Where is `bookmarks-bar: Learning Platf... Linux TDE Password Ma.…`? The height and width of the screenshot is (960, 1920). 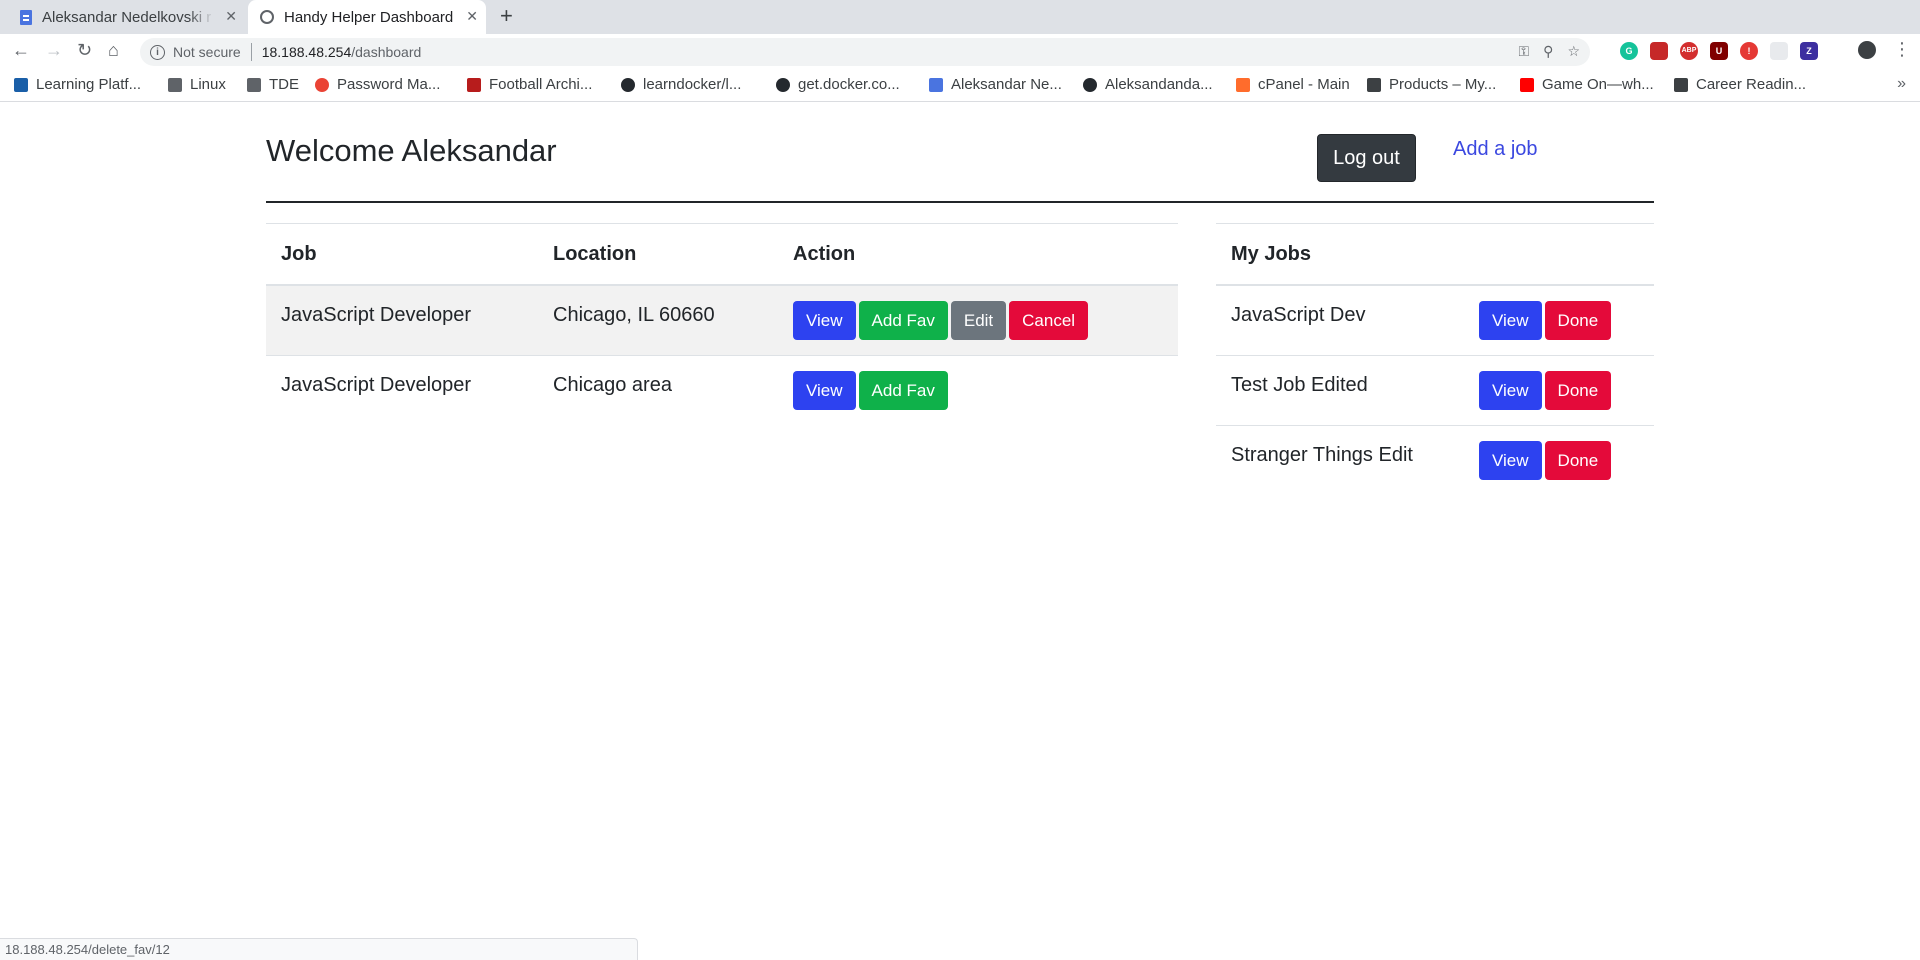 bookmarks-bar: Learning Platf... Linux TDE Password Ma.… is located at coordinates (960, 86).